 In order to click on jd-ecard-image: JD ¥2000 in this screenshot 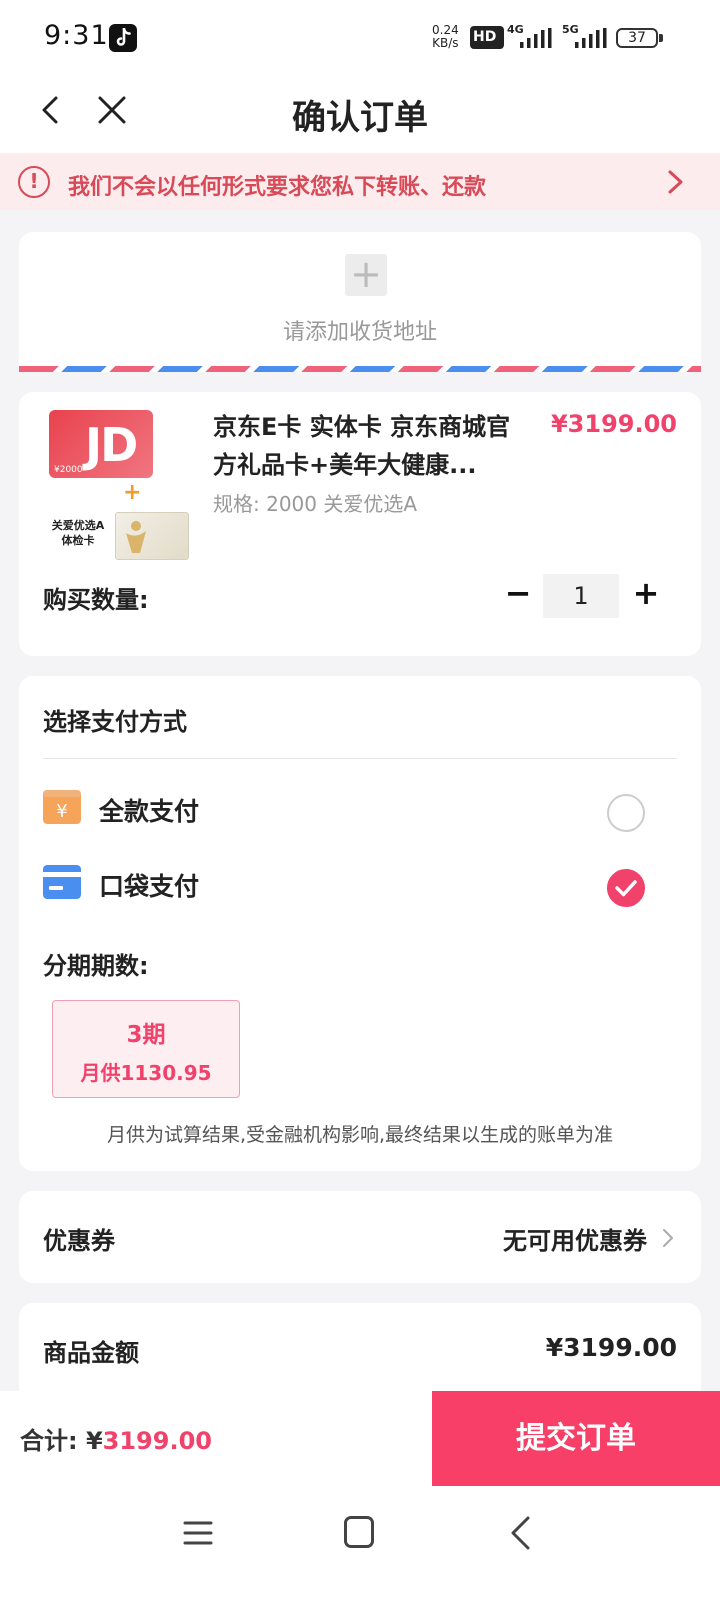, I will do `click(101, 444)`.